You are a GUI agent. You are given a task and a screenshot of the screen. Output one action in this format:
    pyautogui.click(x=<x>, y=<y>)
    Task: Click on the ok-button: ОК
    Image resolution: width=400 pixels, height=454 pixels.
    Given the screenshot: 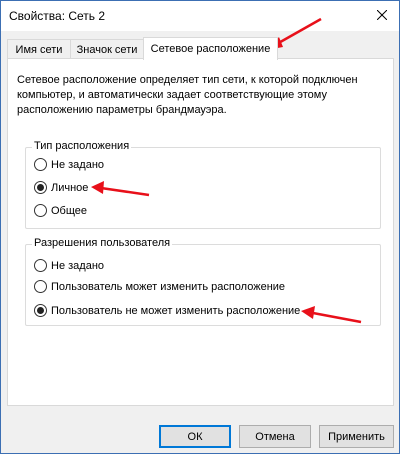 What is the action you would take?
    pyautogui.click(x=195, y=436)
    